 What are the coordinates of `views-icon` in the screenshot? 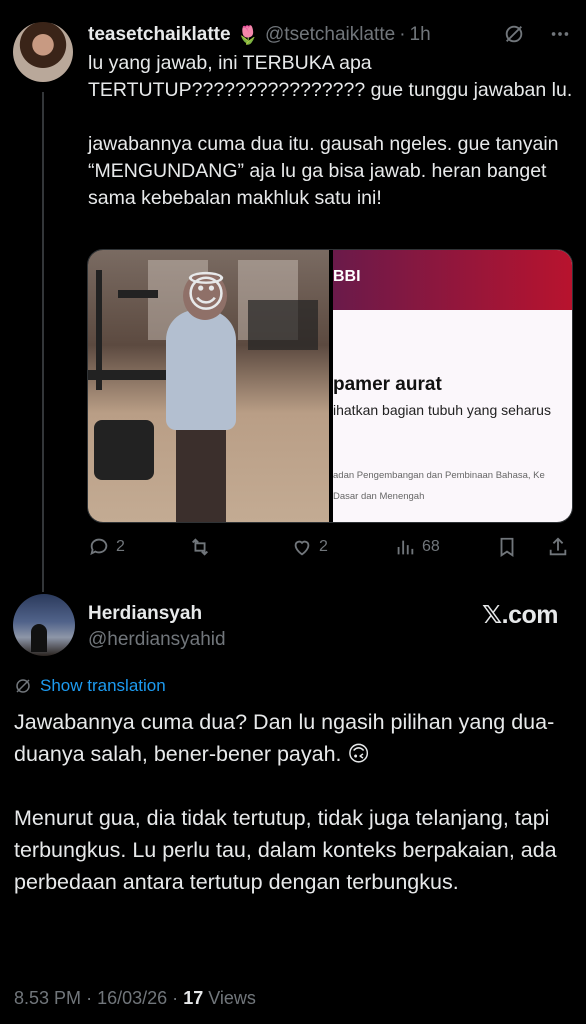 It's located at (405, 547).